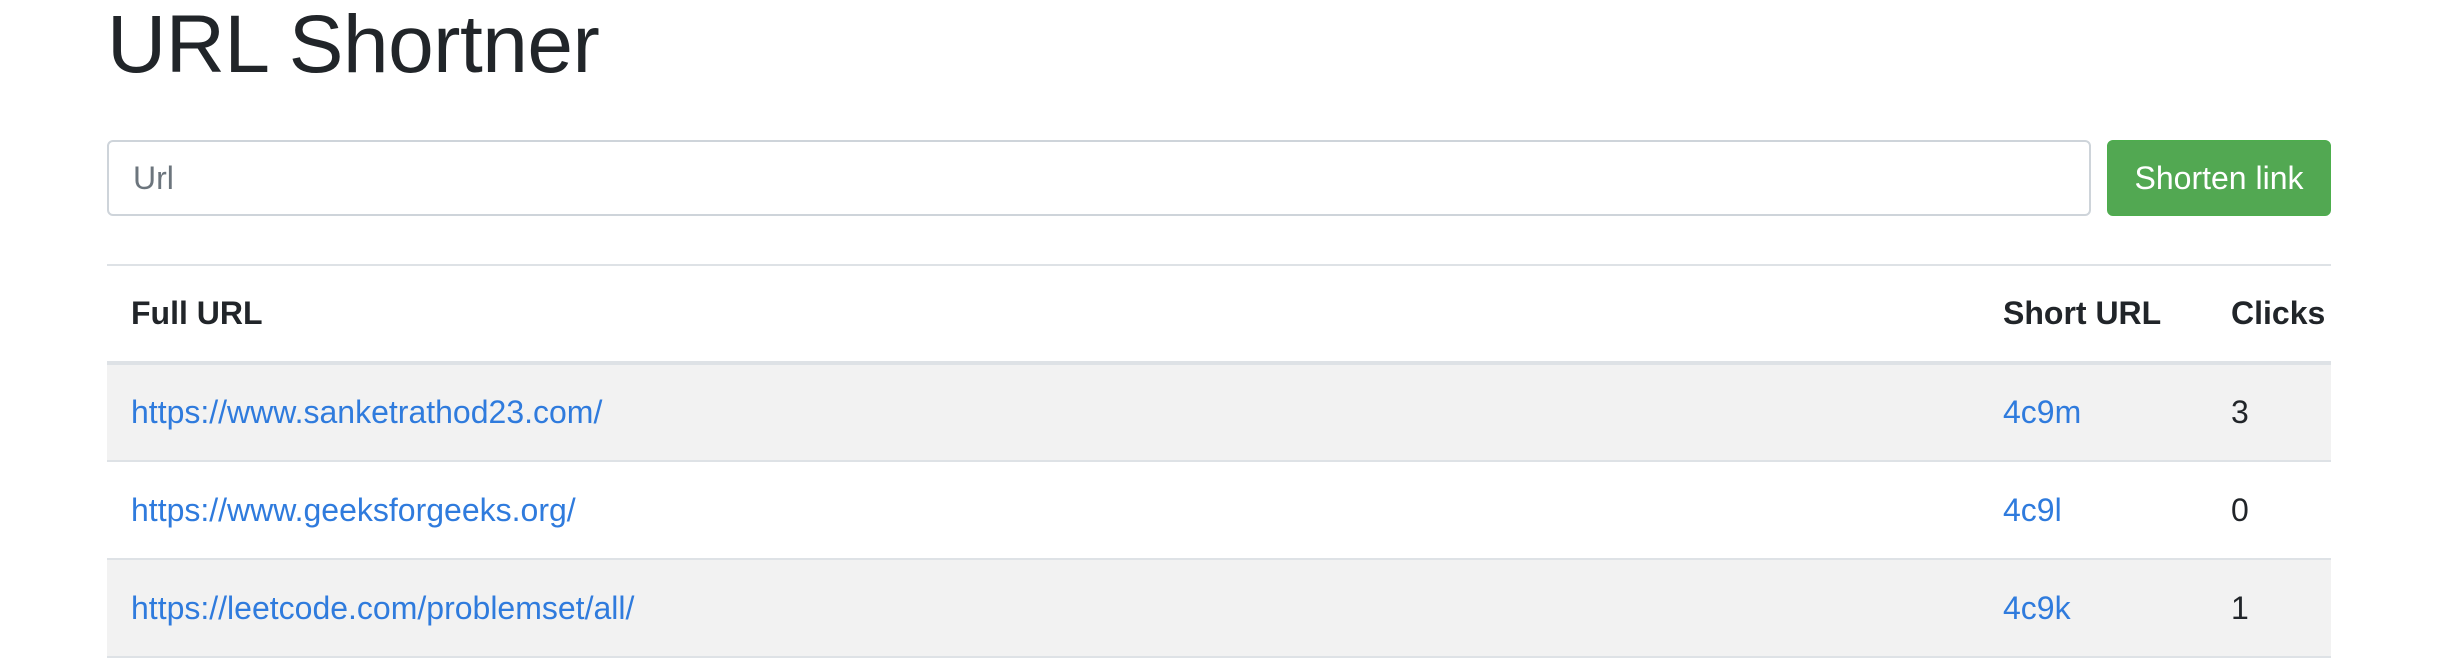 This screenshot has height=666, width=2450. I want to click on clicks-count: 3, so click(2240, 412).